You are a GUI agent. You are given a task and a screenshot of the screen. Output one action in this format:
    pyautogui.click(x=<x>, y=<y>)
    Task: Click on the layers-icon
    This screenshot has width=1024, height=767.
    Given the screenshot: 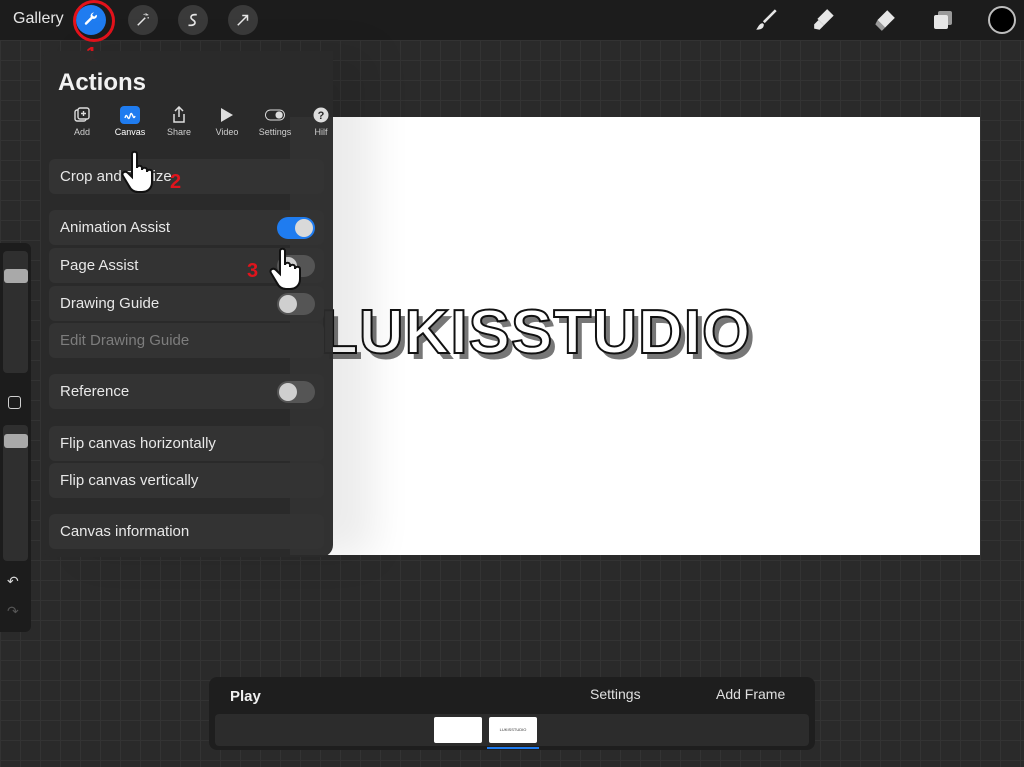 What is the action you would take?
    pyautogui.click(x=943, y=20)
    